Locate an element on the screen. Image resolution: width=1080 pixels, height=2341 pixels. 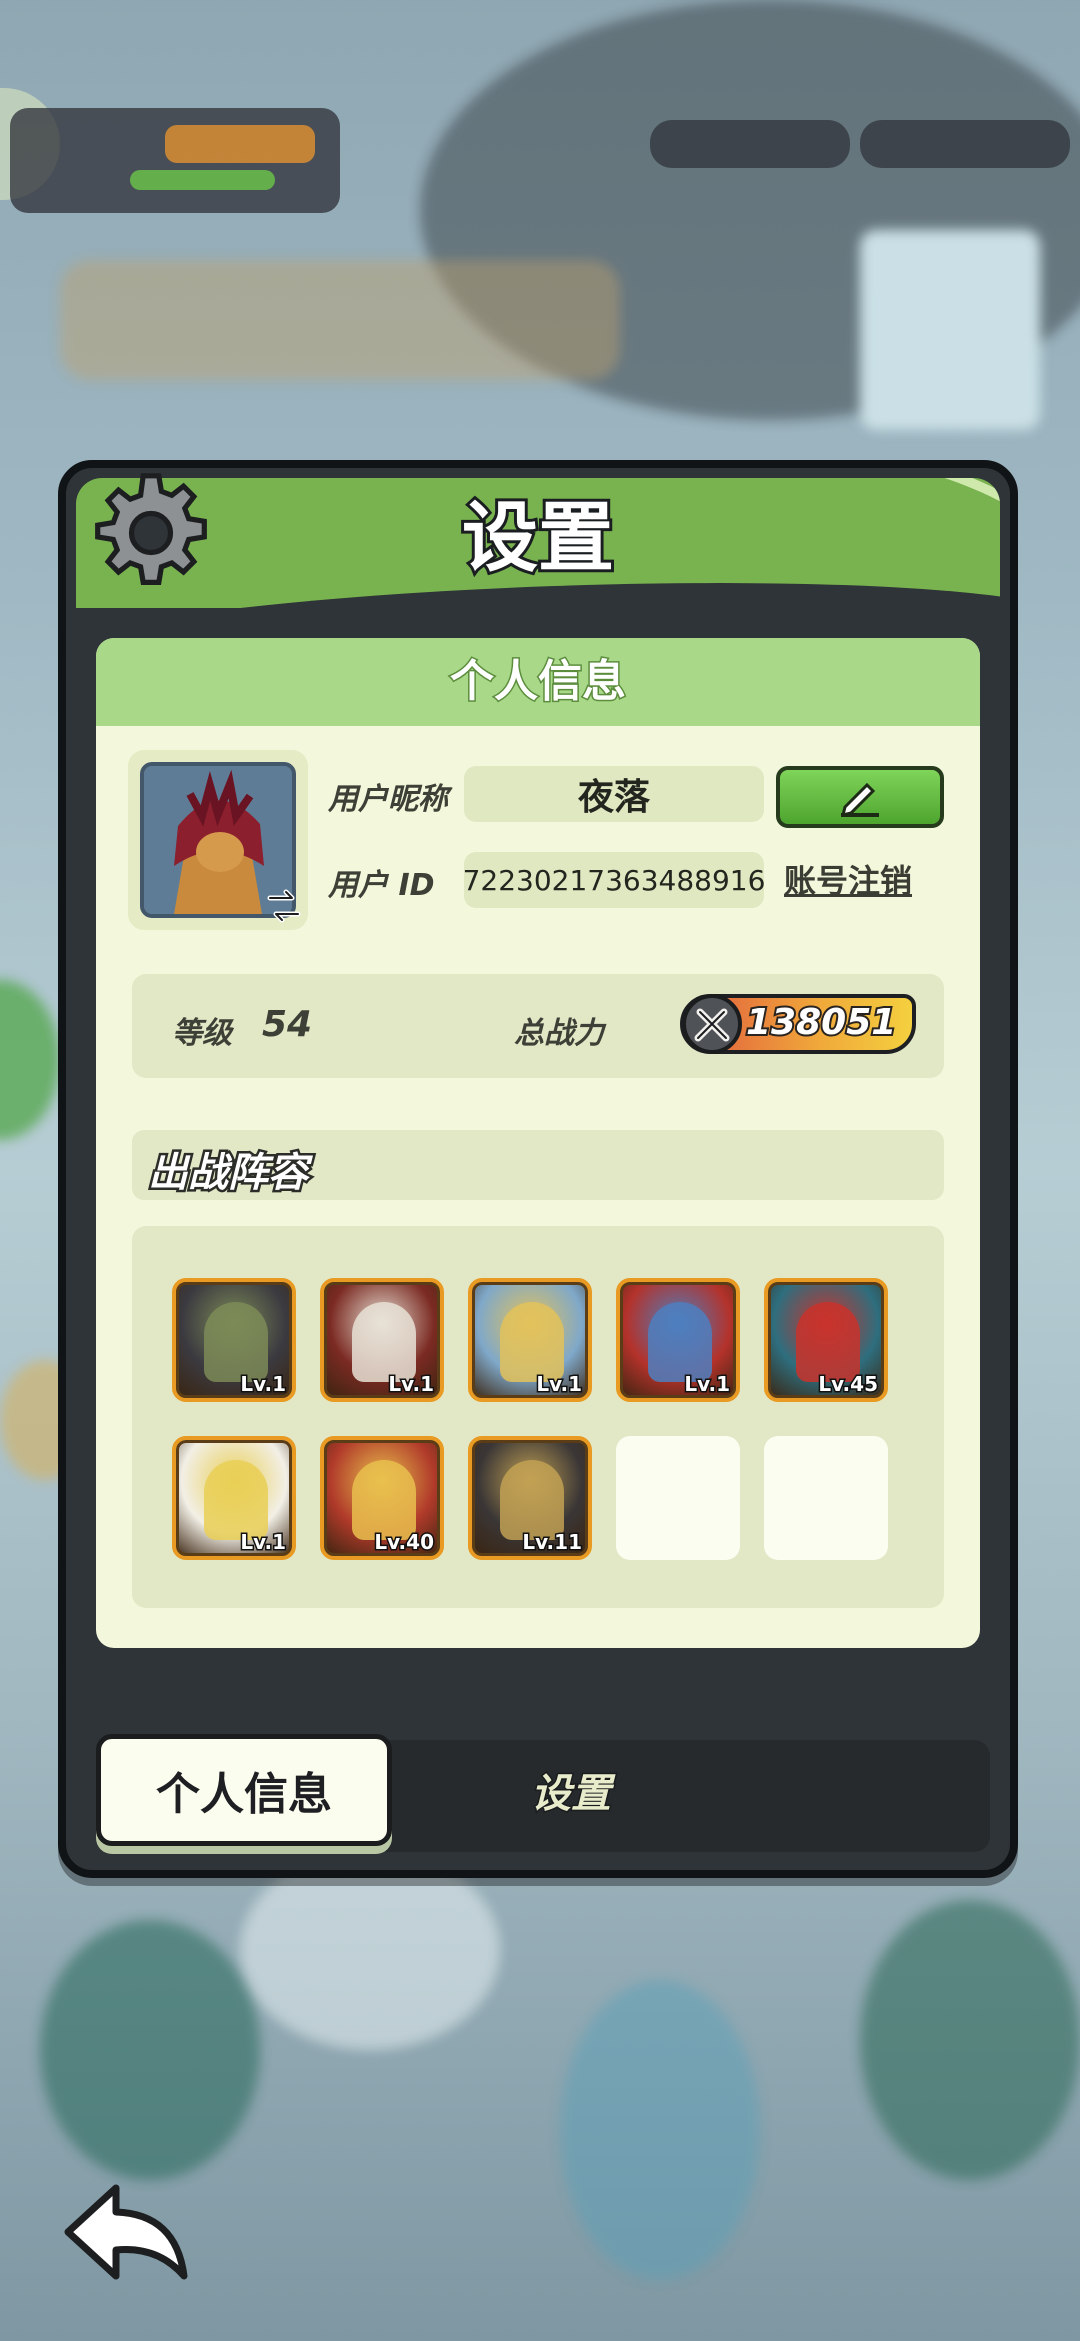
hero-slot: Lv.11 is located at coordinates (530, 1498).